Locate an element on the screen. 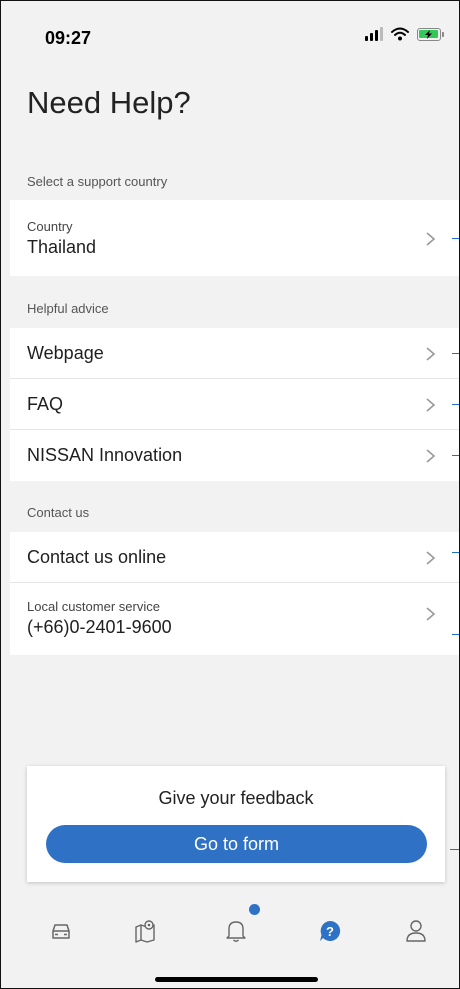 The width and height of the screenshot is (460, 989). section-label-advice: Helpful advice is located at coordinates (68, 308).